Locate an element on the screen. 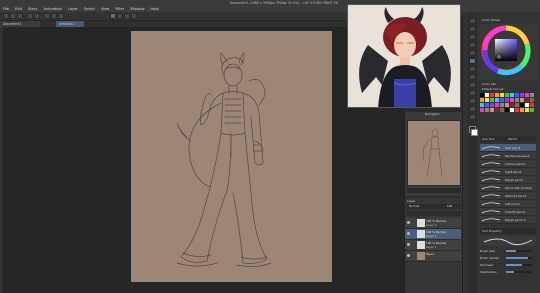 This screenshot has height=293, width=540. brush-item: Mechanical pencil is located at coordinates (508, 156).